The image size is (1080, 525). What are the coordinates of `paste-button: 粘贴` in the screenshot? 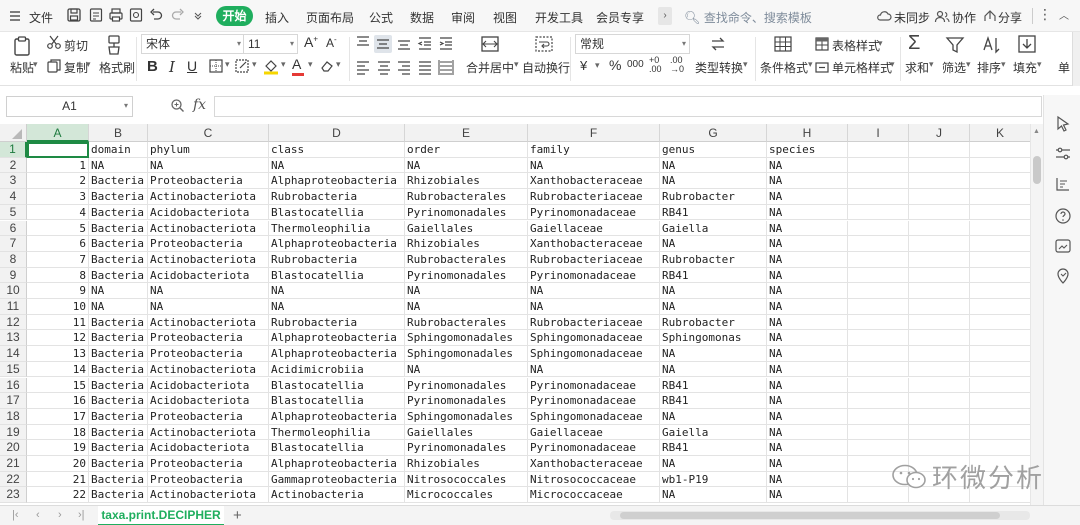 It's located at (22, 67).